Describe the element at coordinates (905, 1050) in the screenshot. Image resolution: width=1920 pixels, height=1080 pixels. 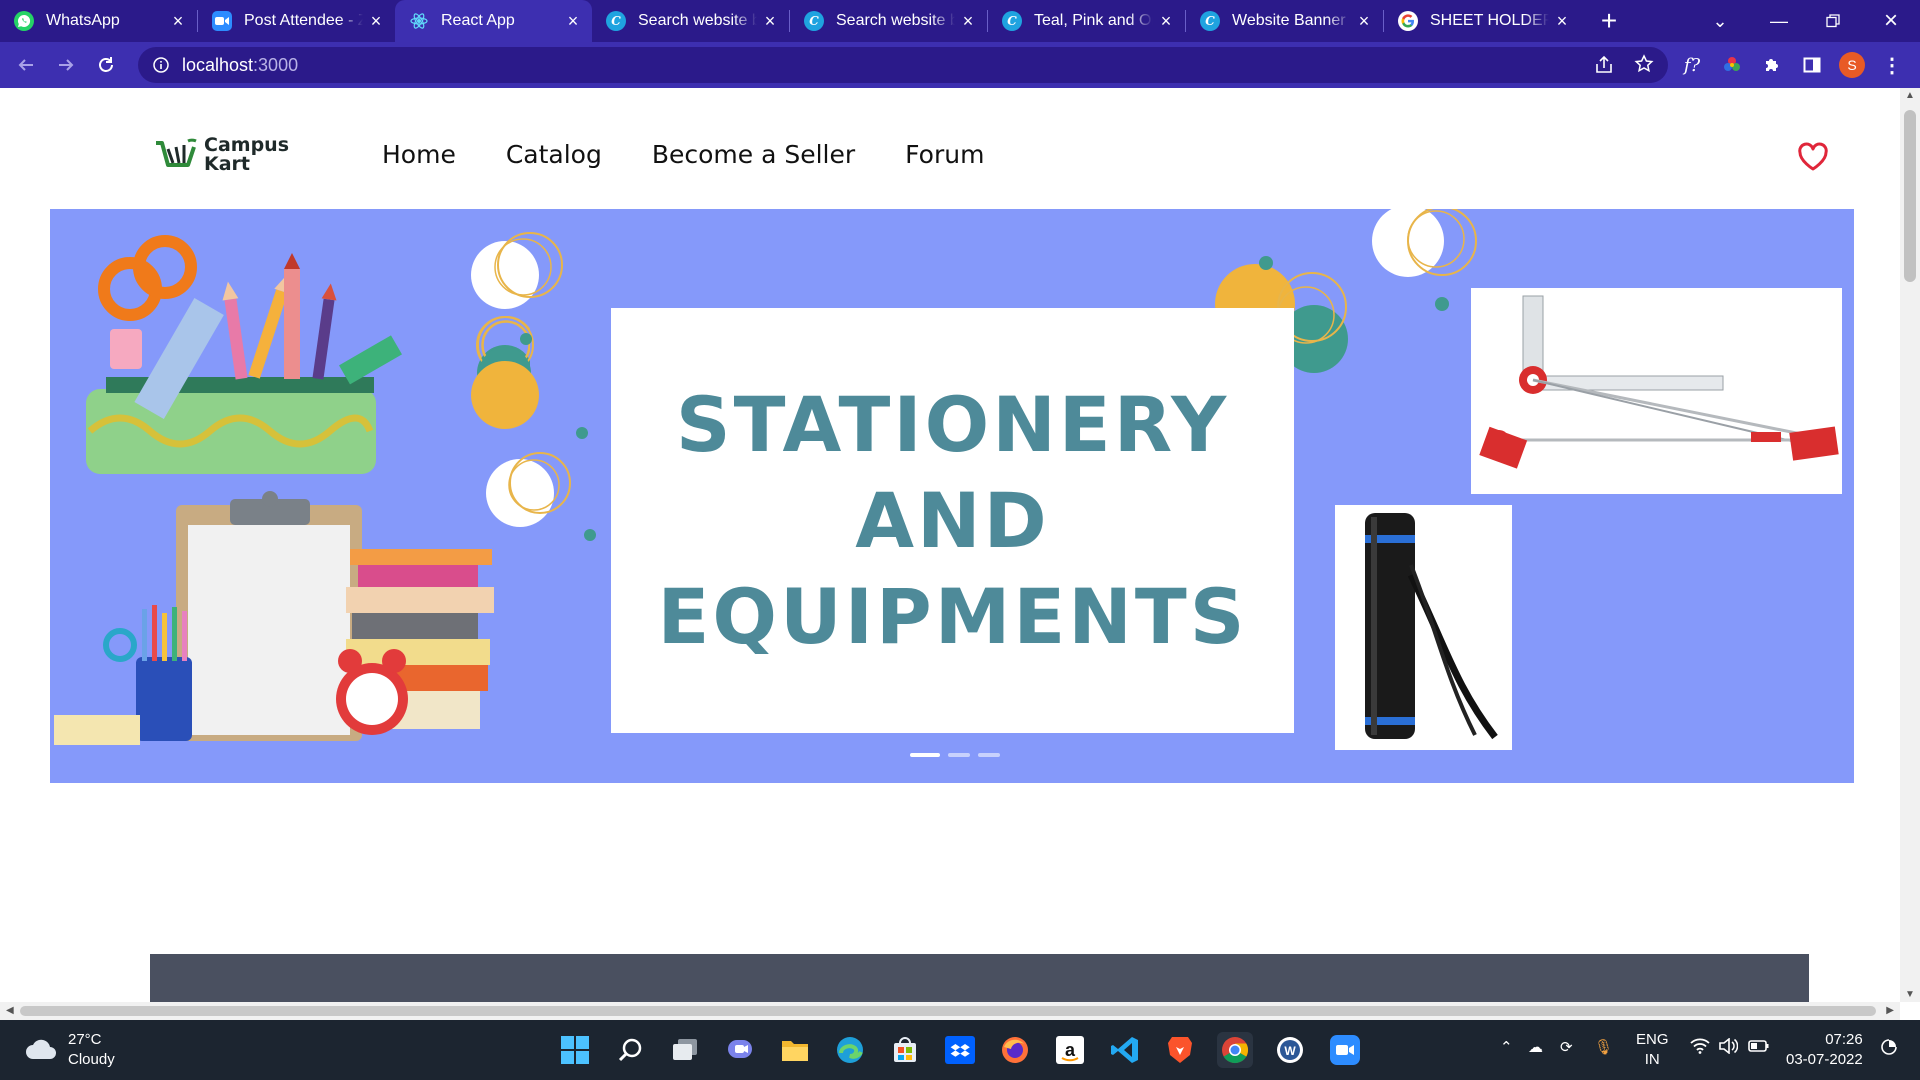
I see `microsoft-store-icon` at that location.